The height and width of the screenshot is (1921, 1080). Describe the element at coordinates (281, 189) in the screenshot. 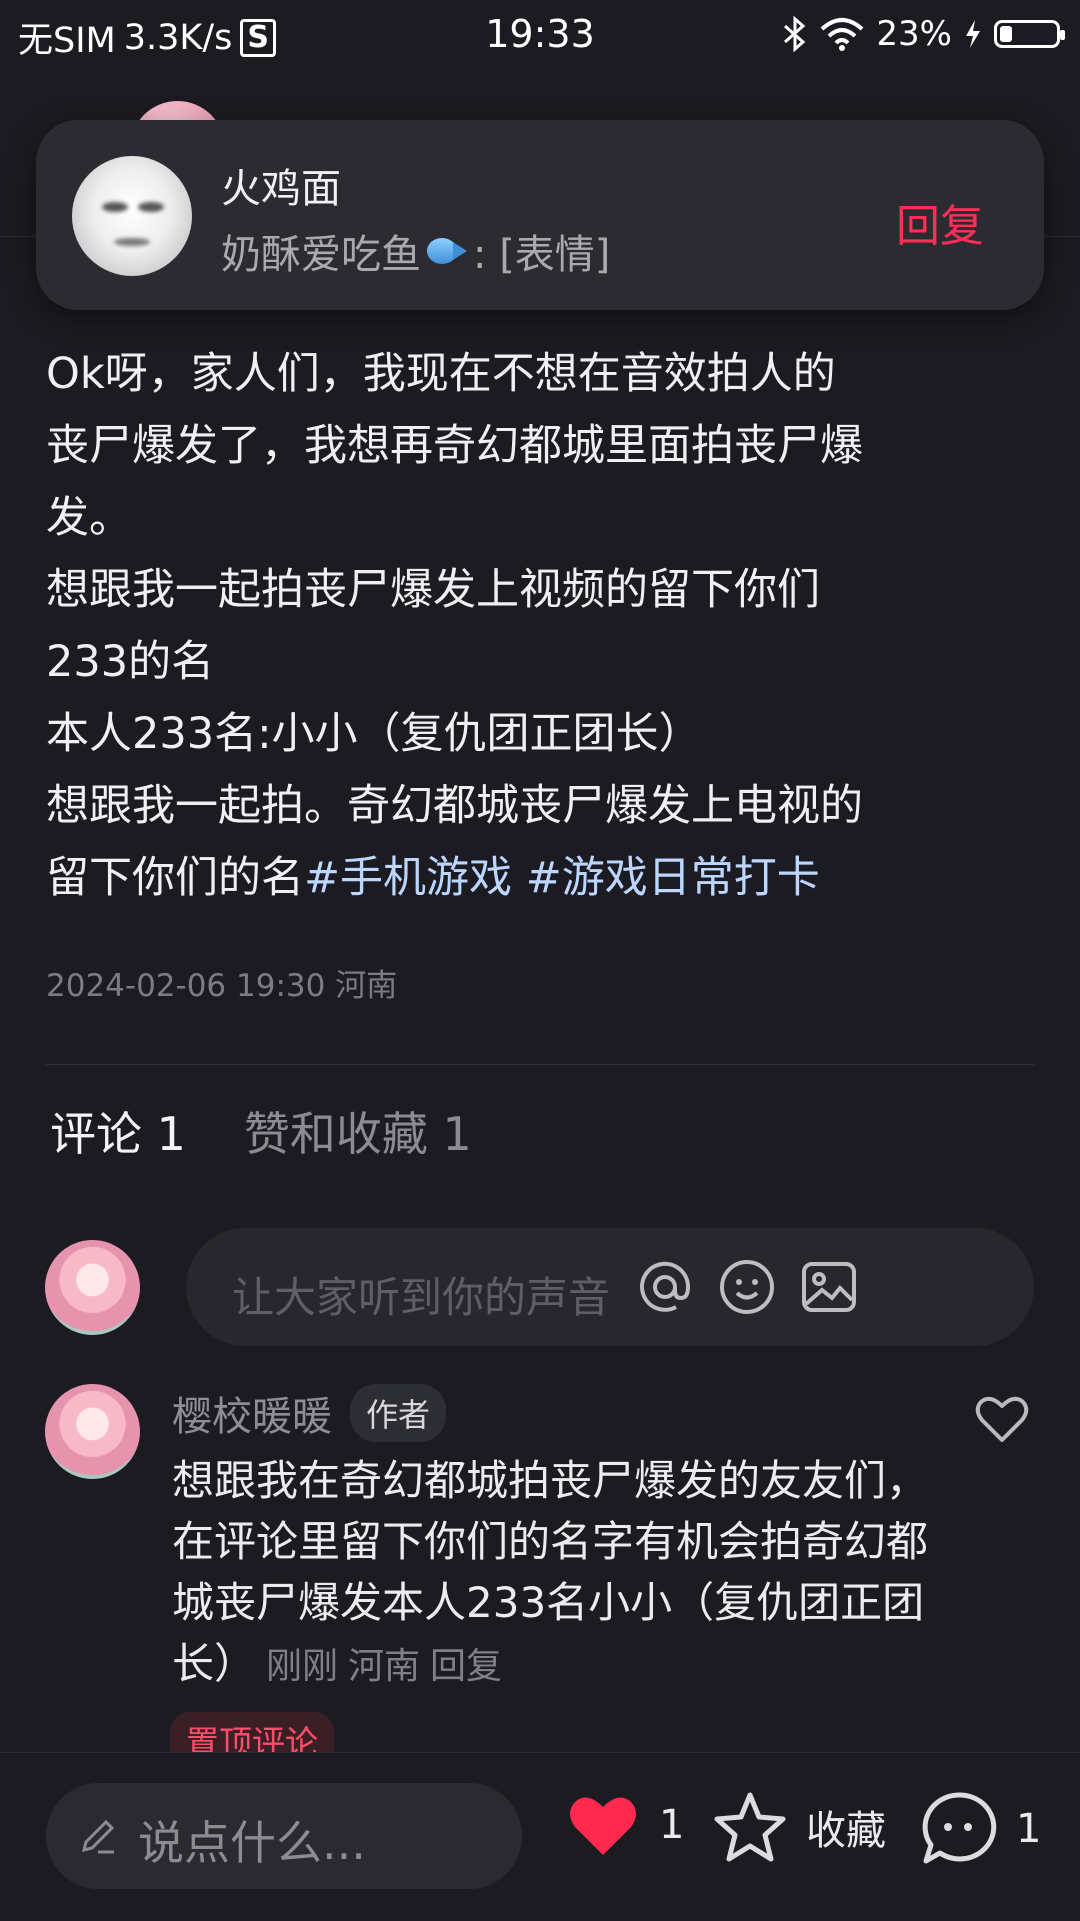

I see `notification-sender: 火鸡面` at that location.